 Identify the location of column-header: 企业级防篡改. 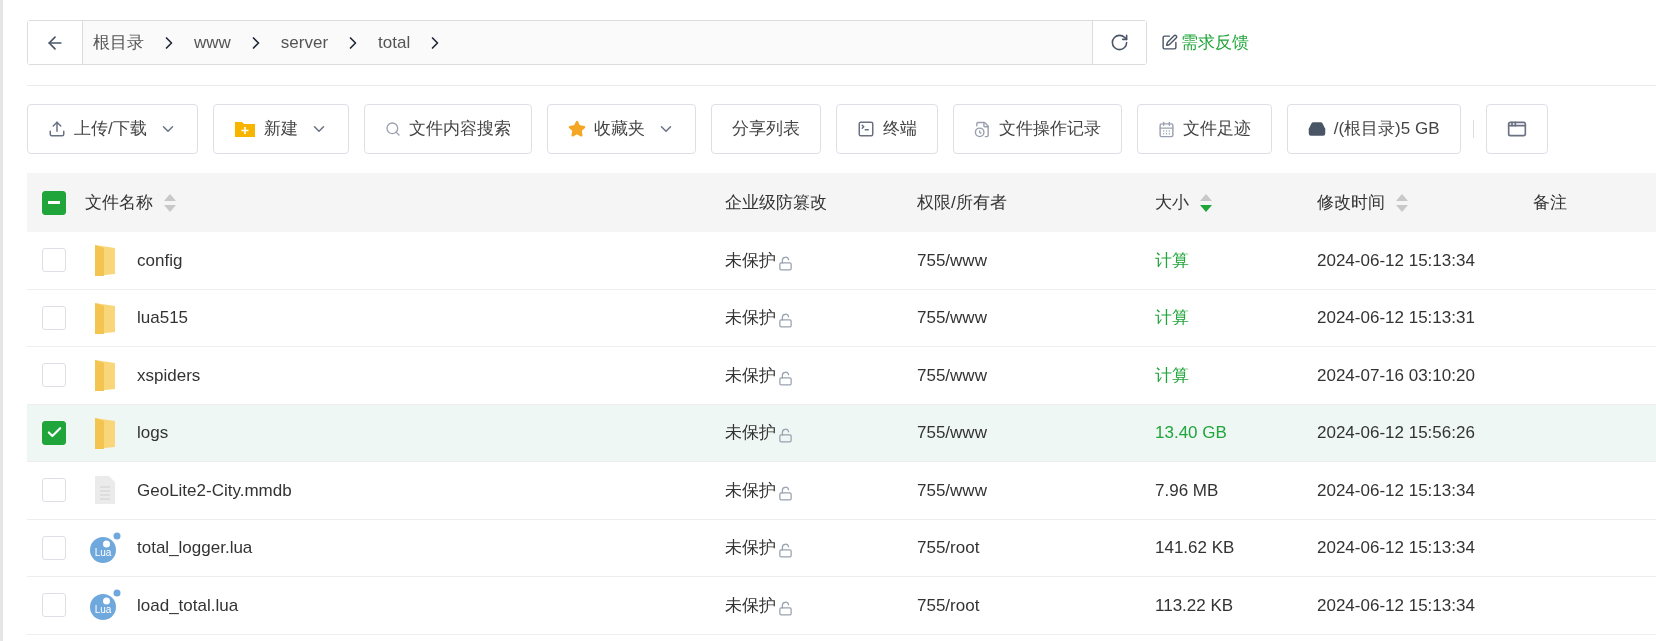
(776, 202).